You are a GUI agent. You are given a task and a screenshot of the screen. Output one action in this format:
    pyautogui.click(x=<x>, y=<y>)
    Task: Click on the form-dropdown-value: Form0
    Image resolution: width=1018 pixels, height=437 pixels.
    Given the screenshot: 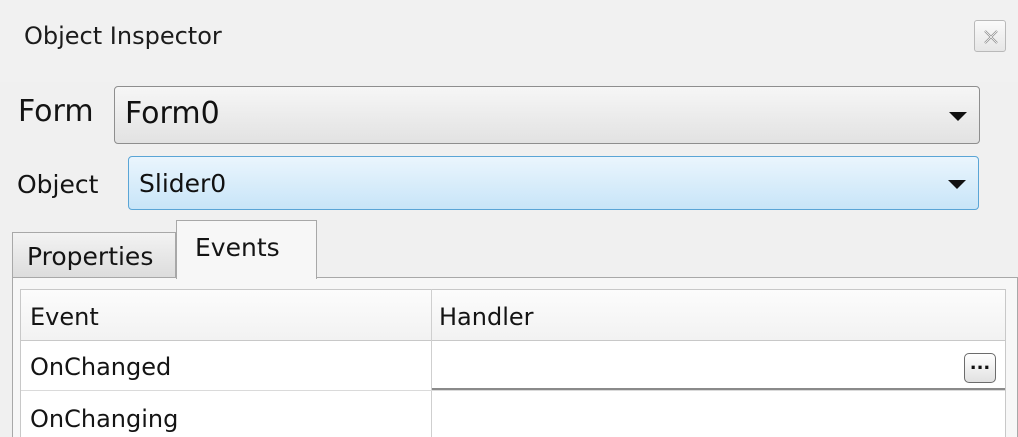 What is the action you would take?
    pyautogui.click(x=172, y=113)
    